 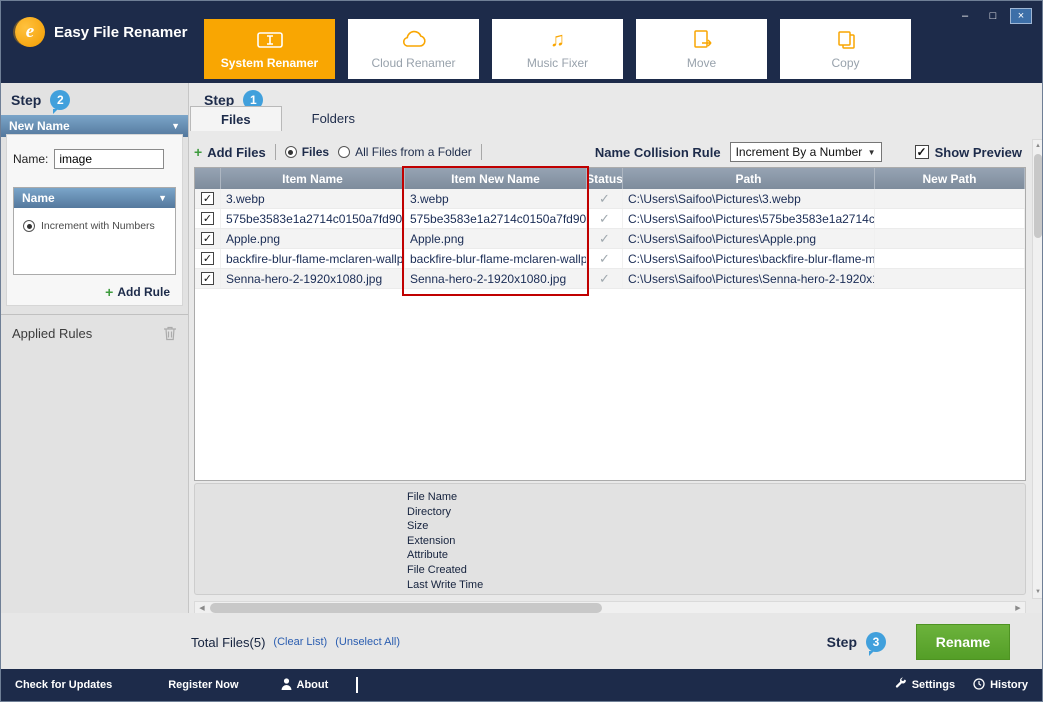 I want to click on tab-music-fixer: ♫ Music Fixer, so click(x=557, y=49).